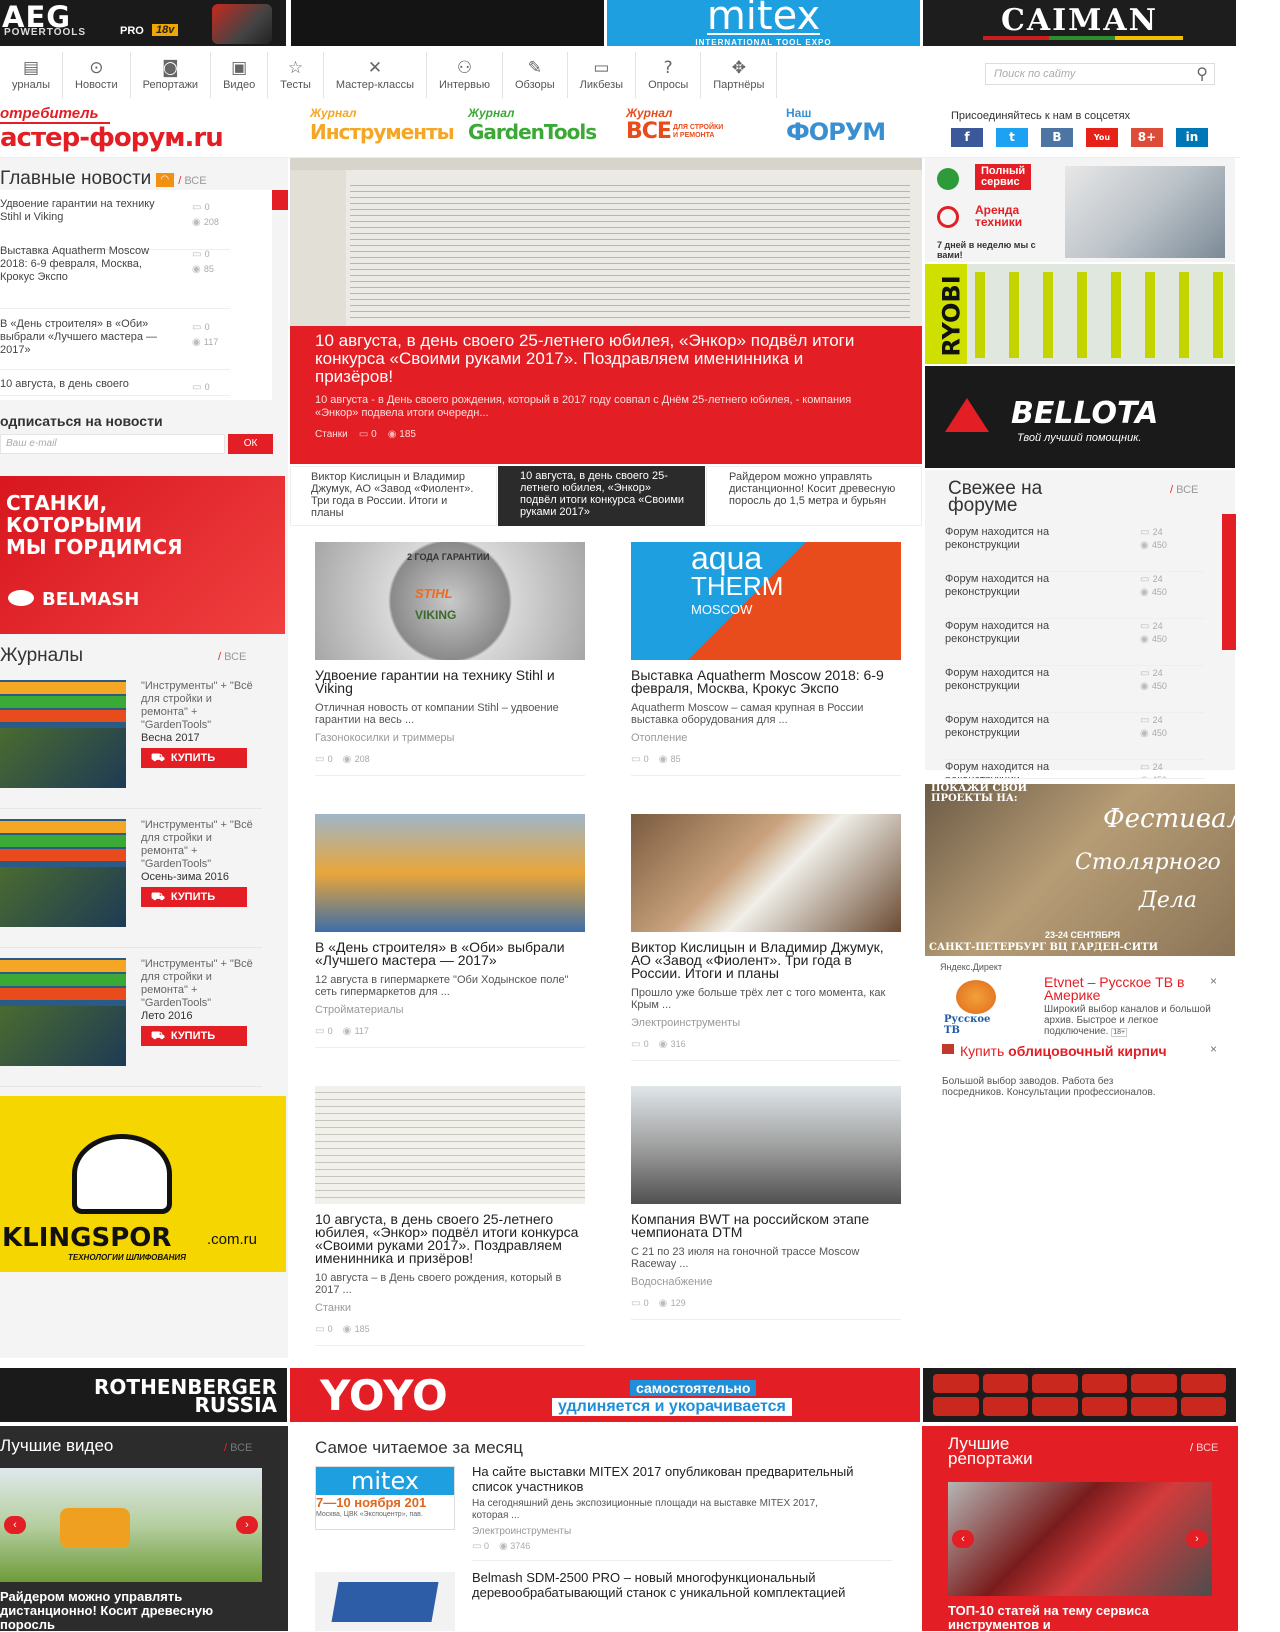  I want to click on news-item: 10 августа, в день своего ▭ 0, so click(115, 387).